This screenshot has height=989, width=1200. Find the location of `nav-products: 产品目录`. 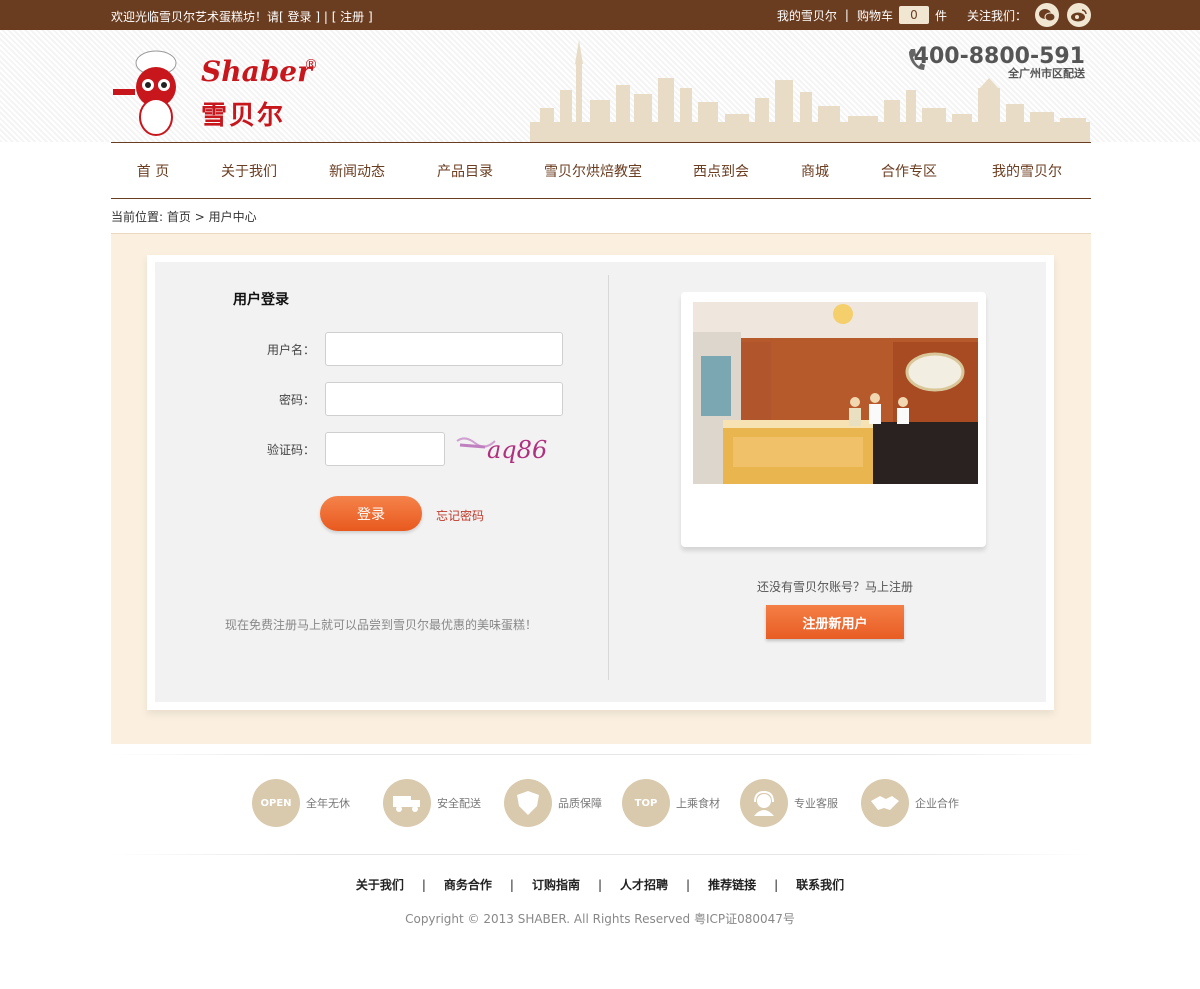

nav-products: 产品目录 is located at coordinates (465, 171).